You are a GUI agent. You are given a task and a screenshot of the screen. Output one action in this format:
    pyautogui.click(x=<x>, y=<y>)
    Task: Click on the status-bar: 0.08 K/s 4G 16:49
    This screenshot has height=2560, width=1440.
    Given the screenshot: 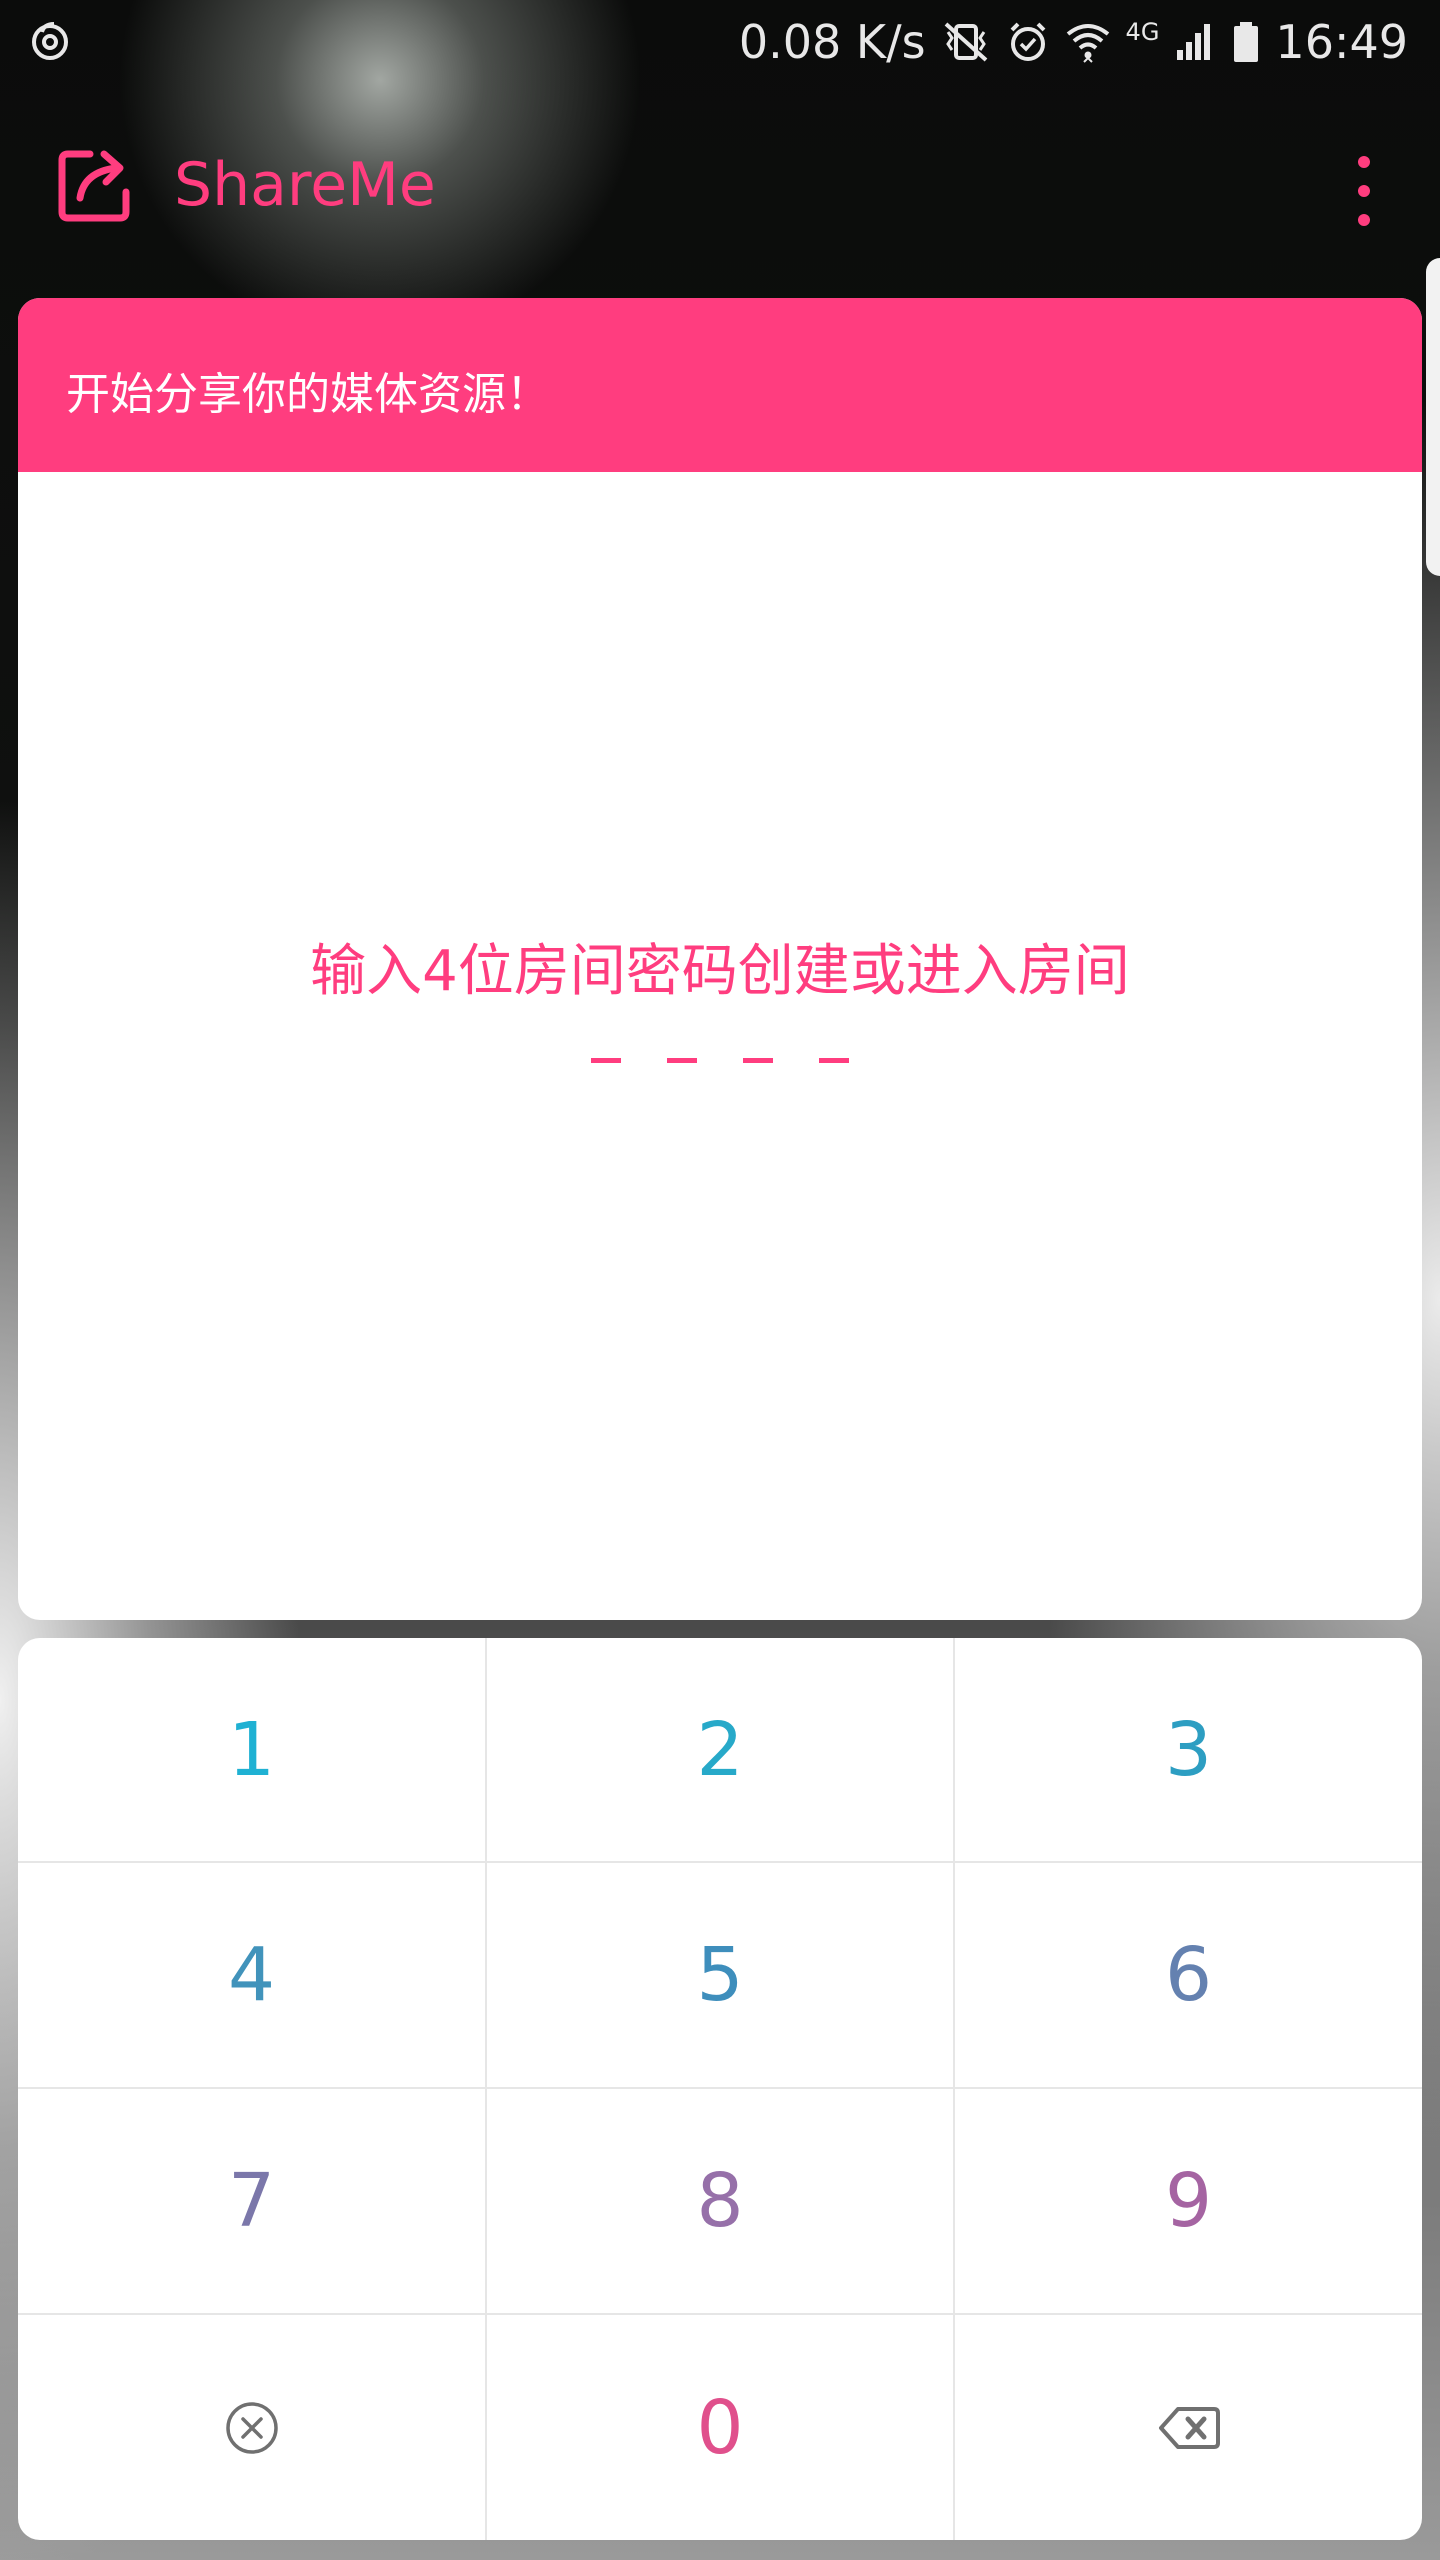 What is the action you would take?
    pyautogui.click(x=720, y=44)
    